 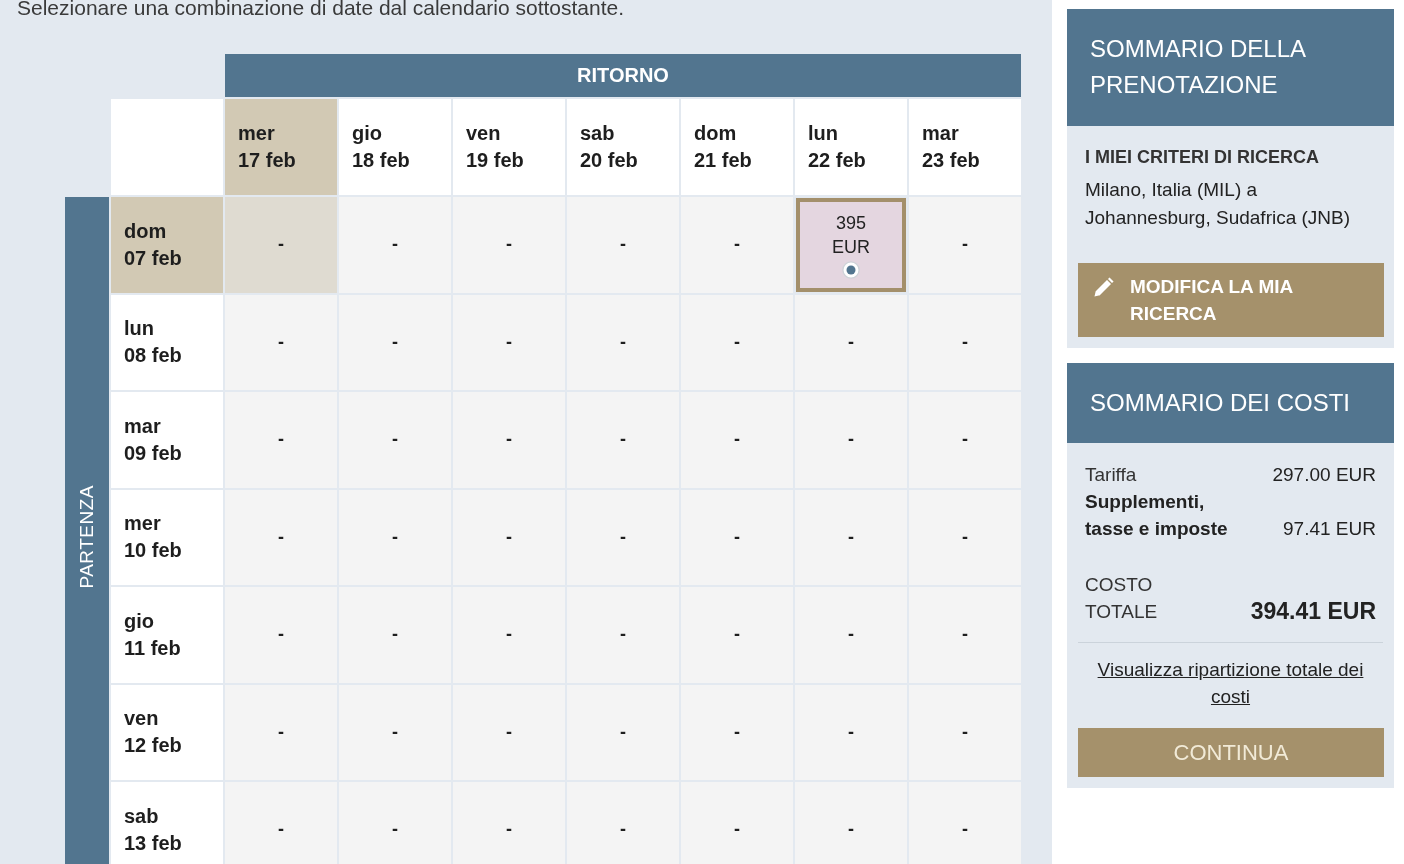 I want to click on return-date-header: mer 17 feb, so click(x=281, y=147).